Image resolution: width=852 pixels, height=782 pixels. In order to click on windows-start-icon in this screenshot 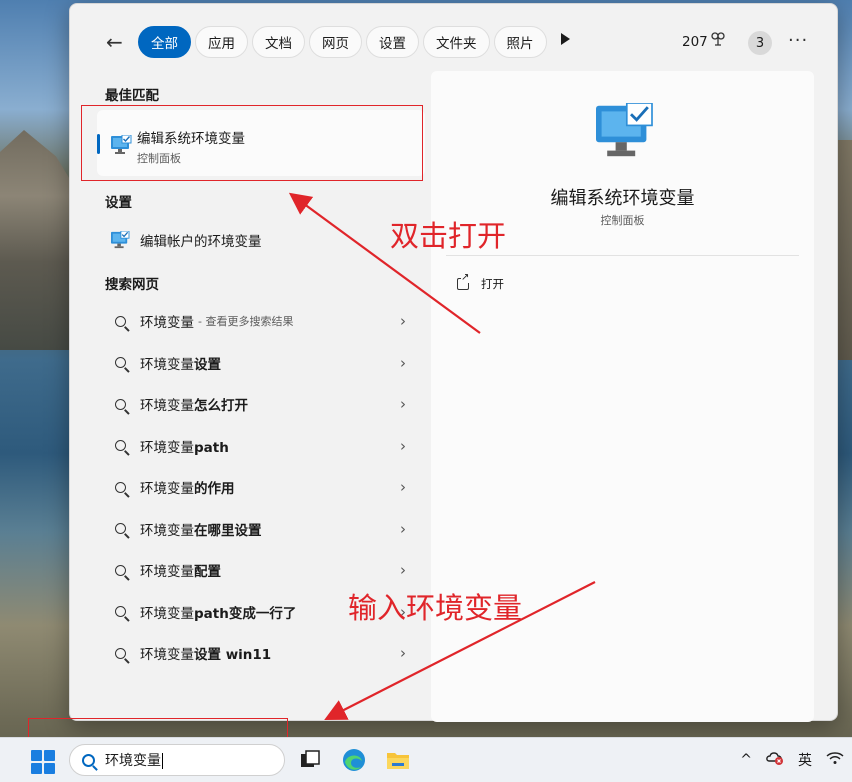, I will do `click(43, 762)`.